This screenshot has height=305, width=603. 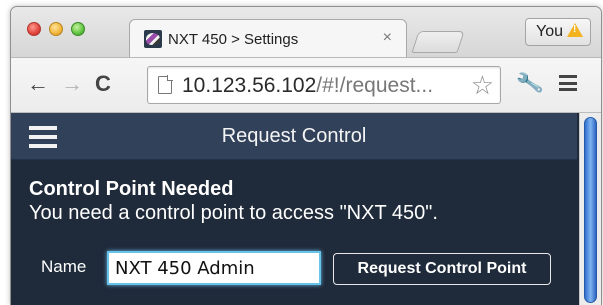 What do you see at coordinates (64, 266) in the screenshot?
I see `name-label: Name` at bounding box center [64, 266].